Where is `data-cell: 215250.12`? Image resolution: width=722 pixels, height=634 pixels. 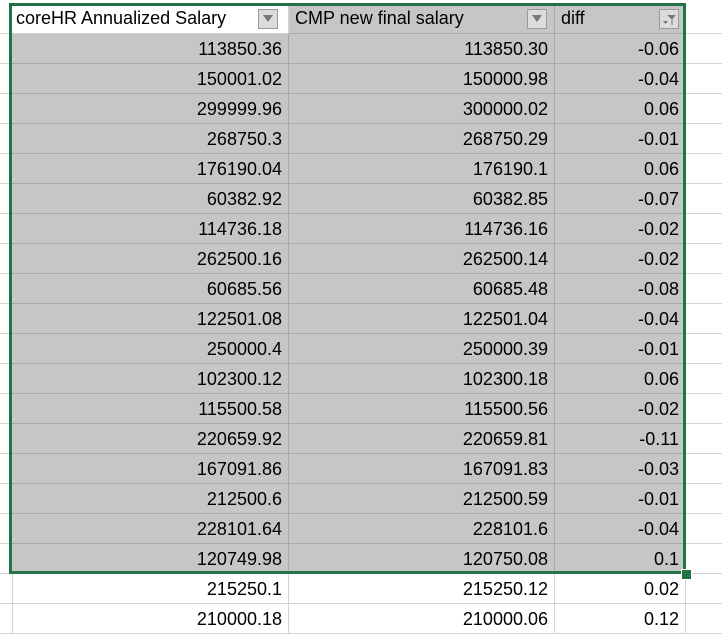
data-cell: 215250.12 is located at coordinates (422, 589).